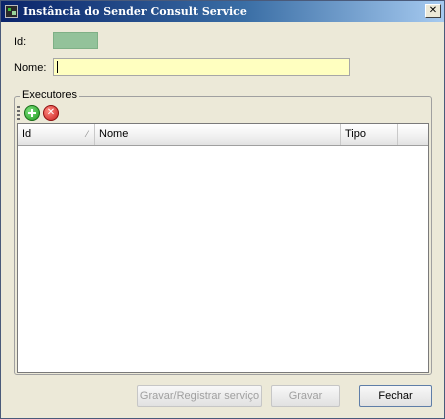 The height and width of the screenshot is (419, 445). I want to click on app-icon, so click(11, 11).